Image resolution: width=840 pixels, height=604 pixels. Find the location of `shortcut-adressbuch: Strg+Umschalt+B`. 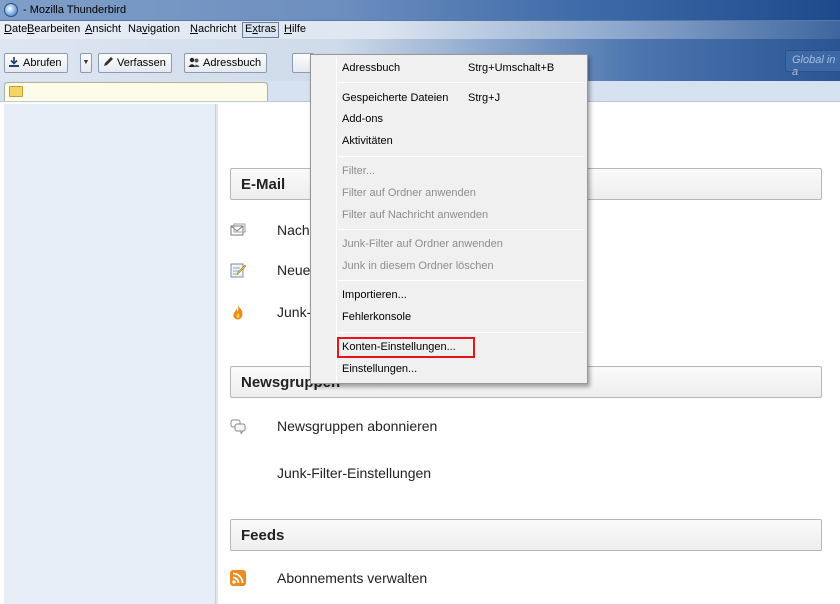

shortcut-adressbuch: Strg+Umschalt+B is located at coordinates (511, 68).